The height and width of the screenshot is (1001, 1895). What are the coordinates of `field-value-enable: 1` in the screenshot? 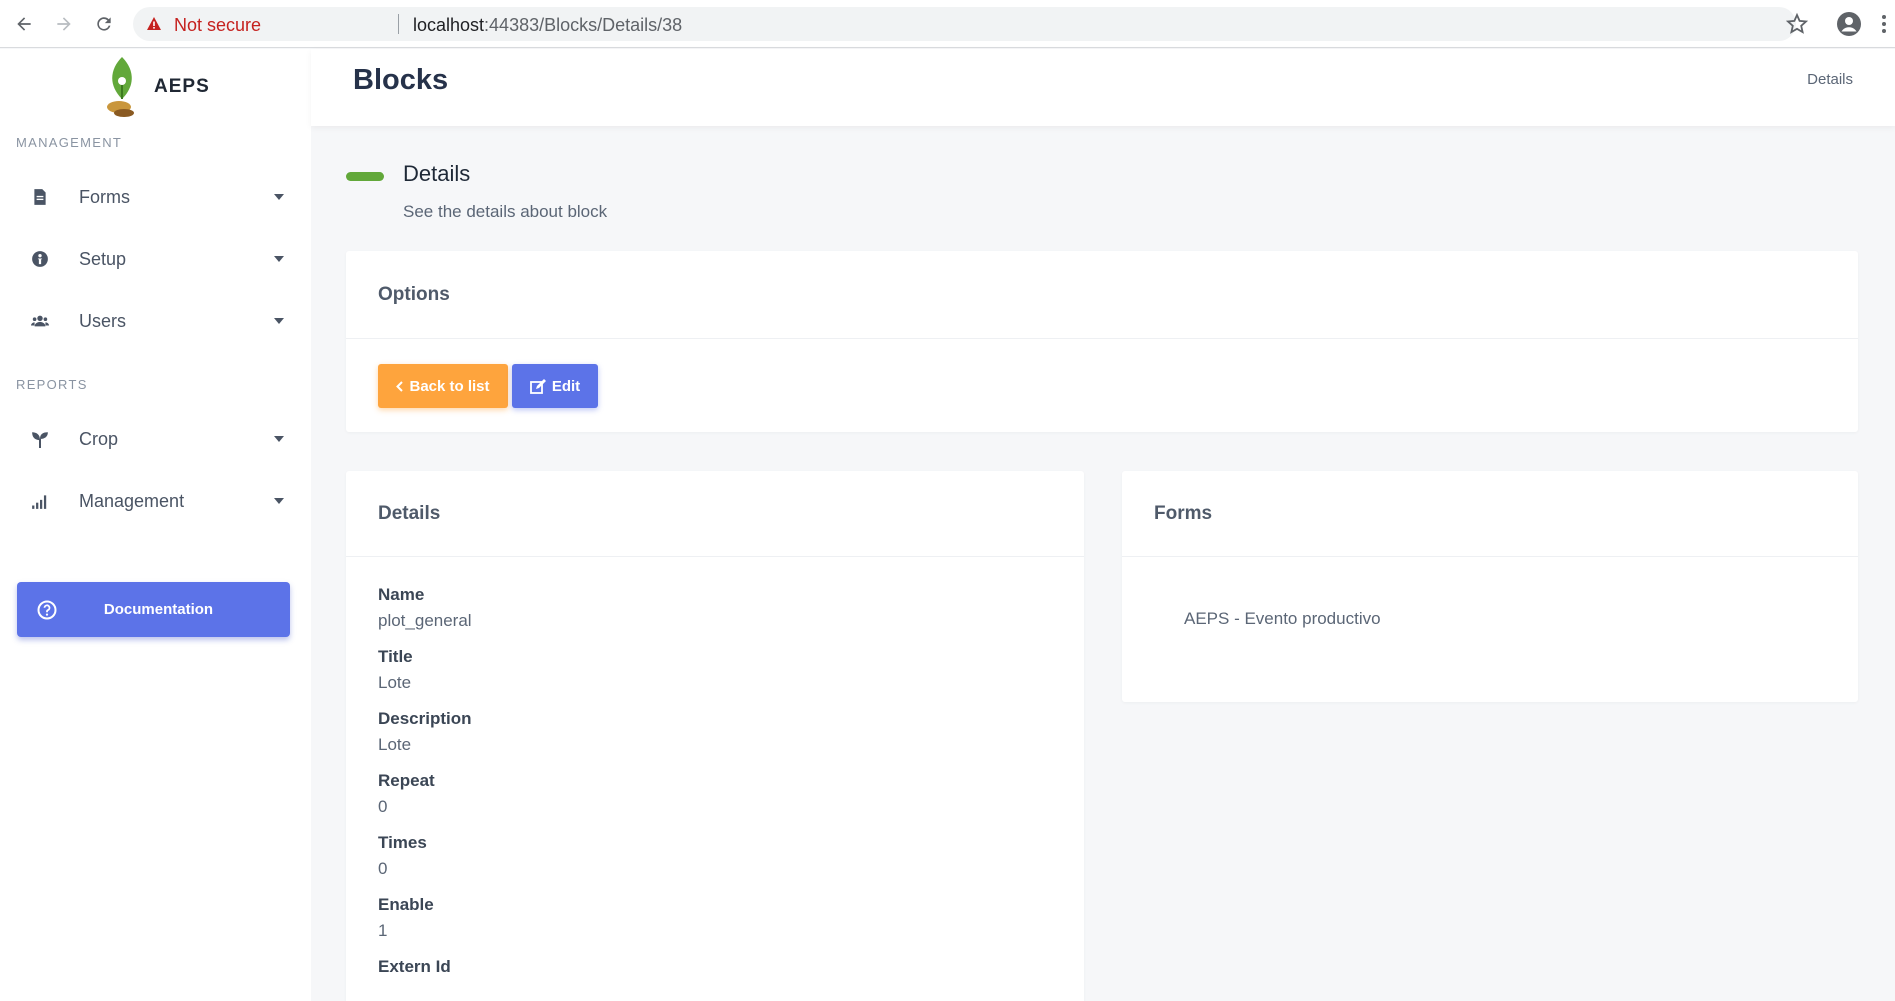 It's located at (383, 930).